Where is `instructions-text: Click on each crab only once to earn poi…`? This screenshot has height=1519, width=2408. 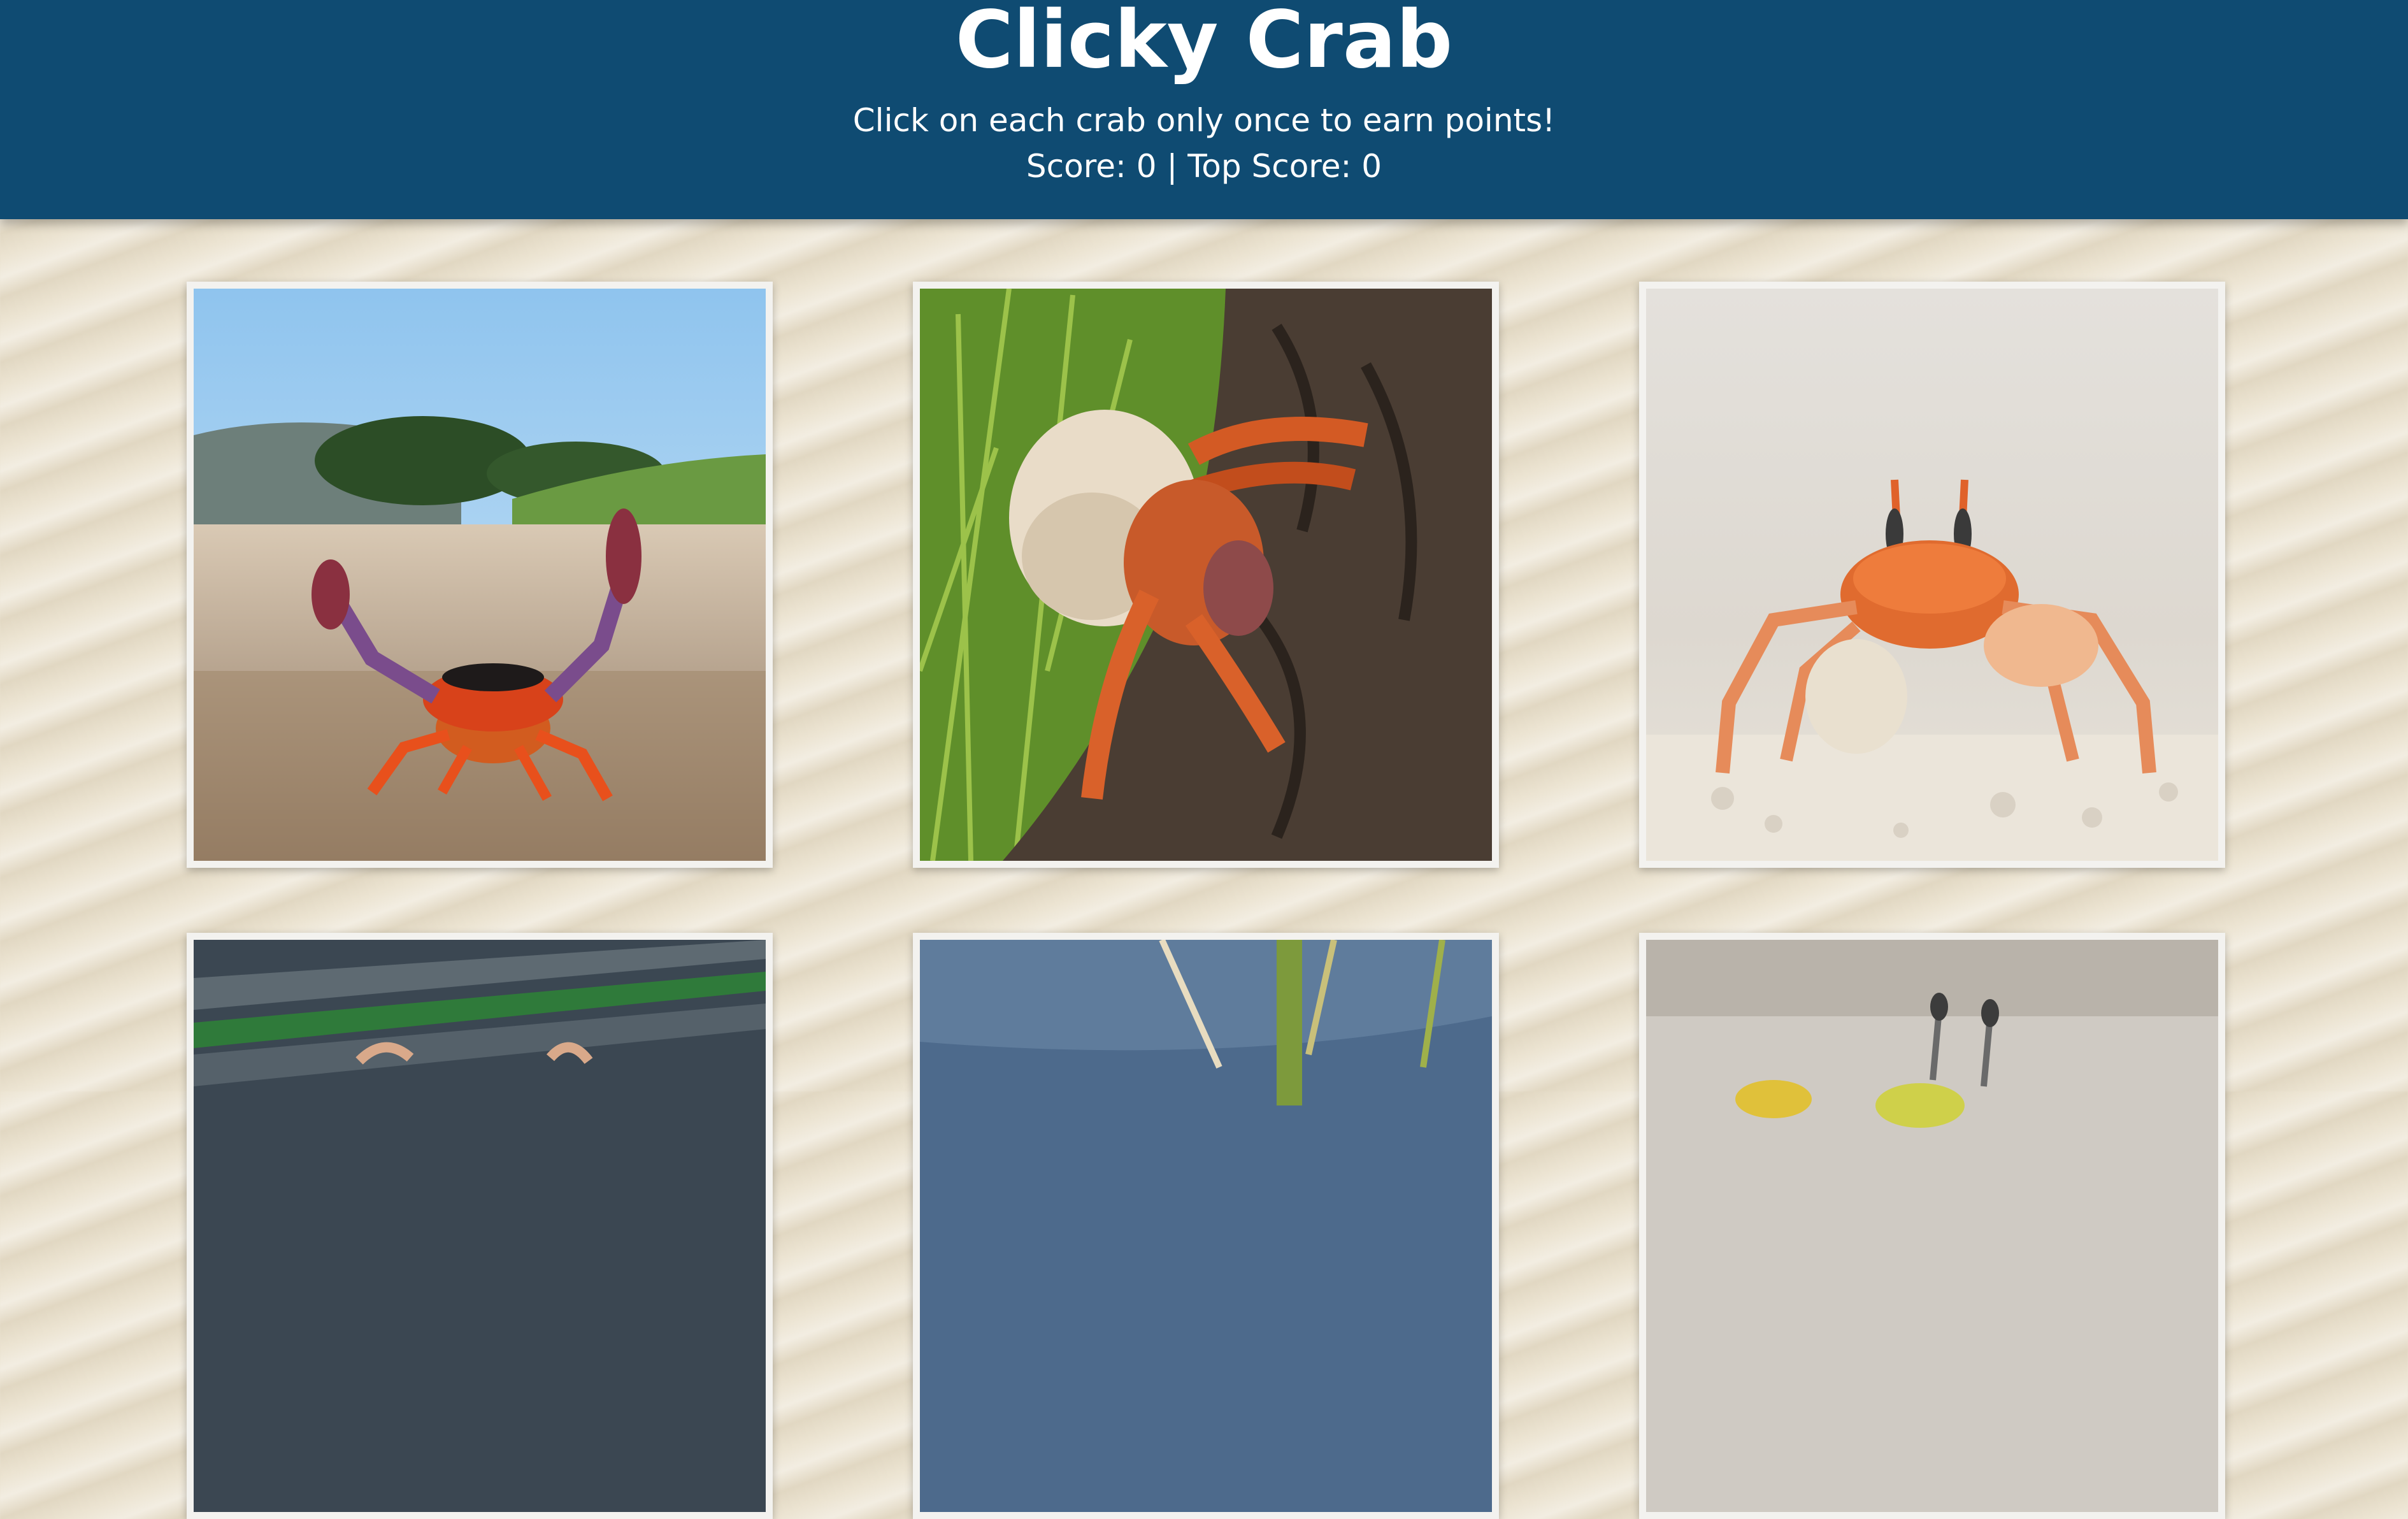
instructions-text: Click on each crab only once to earn poi… is located at coordinates (1204, 121).